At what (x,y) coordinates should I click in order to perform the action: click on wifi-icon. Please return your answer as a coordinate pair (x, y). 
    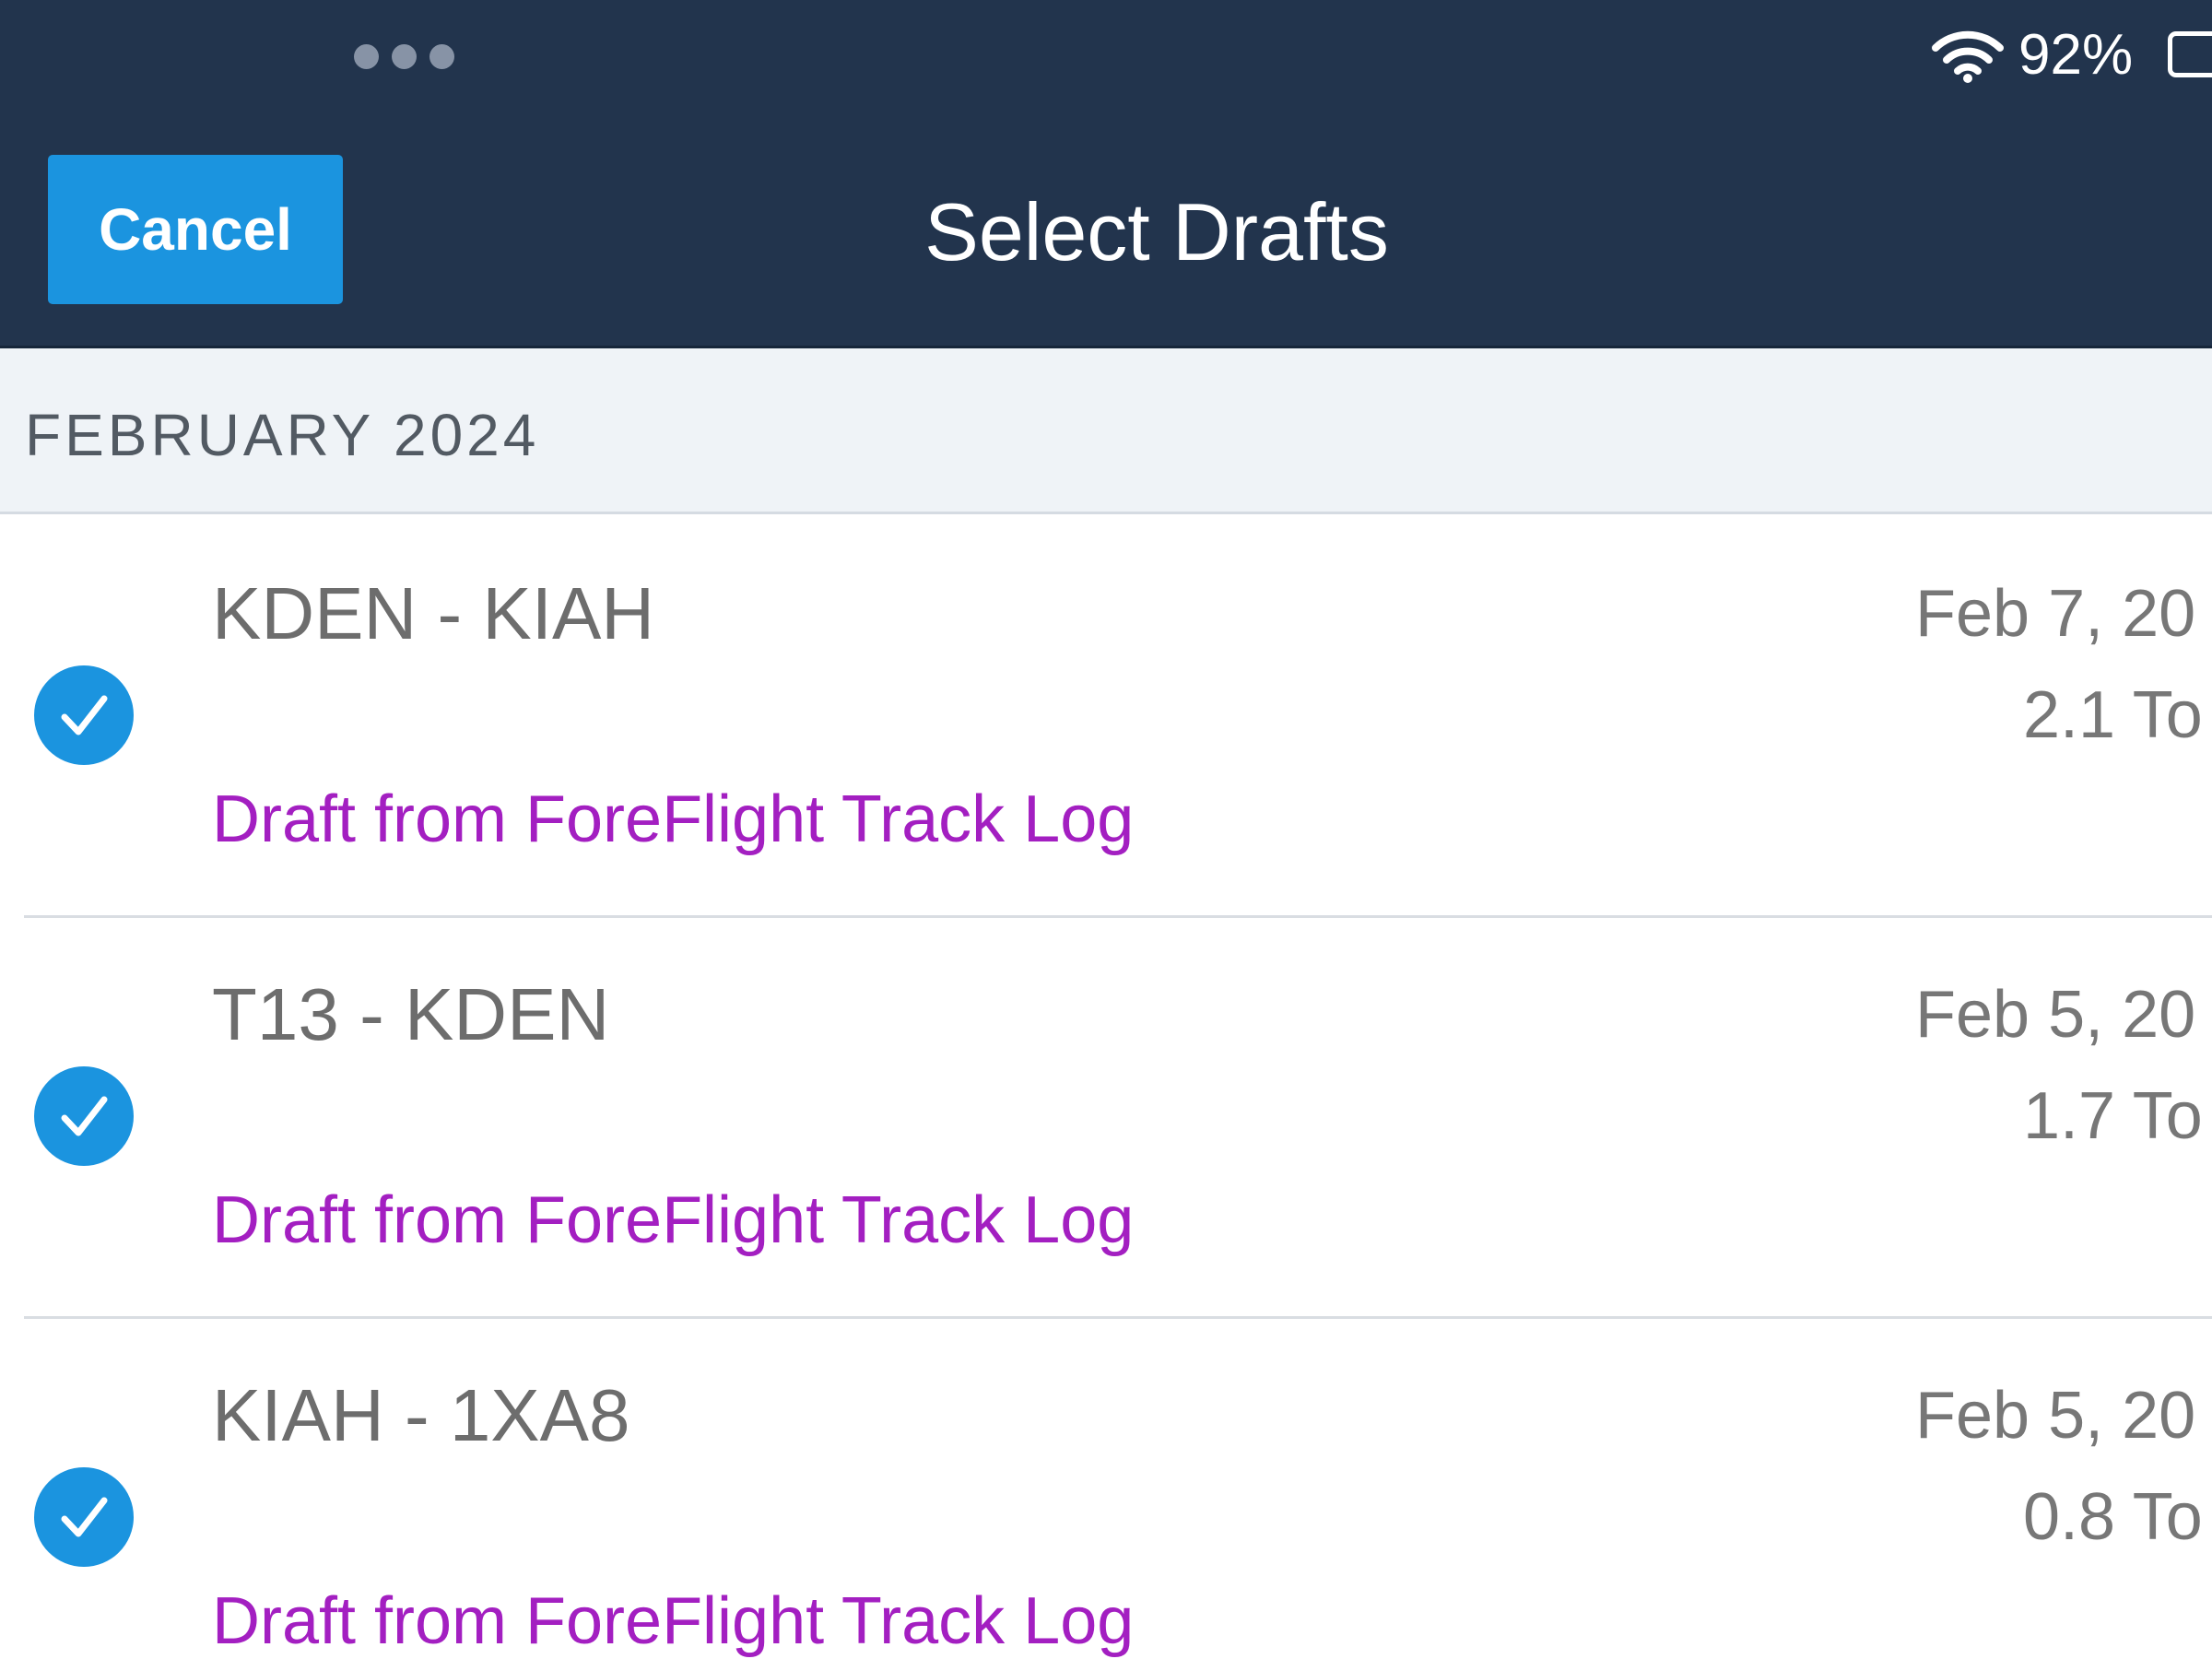
    Looking at the image, I should click on (1968, 56).